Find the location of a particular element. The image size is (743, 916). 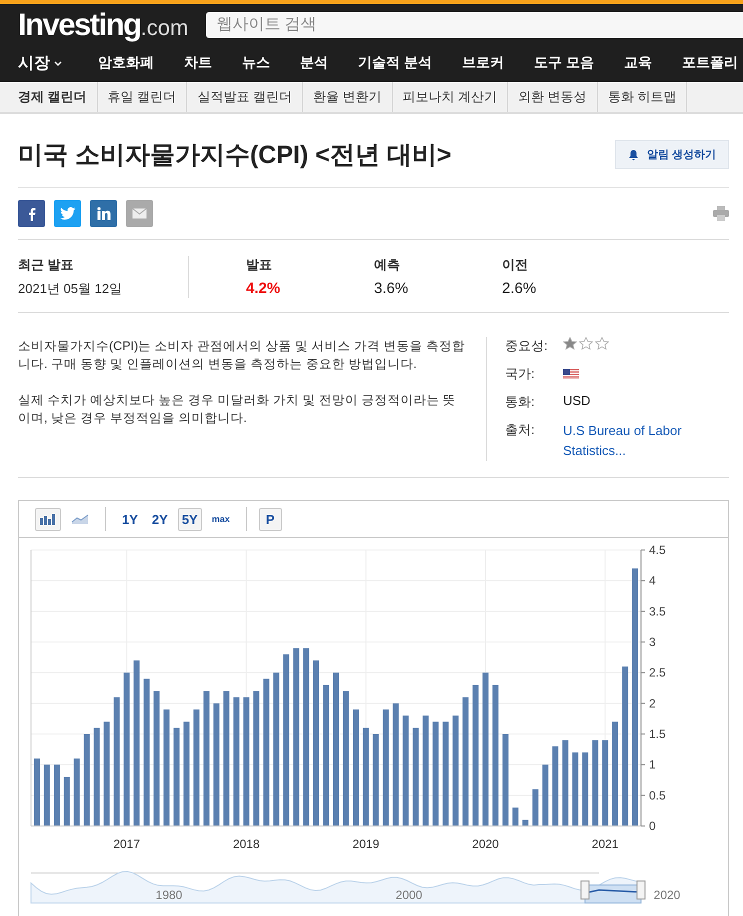

x-tick-label: 2017 is located at coordinates (126, 844).